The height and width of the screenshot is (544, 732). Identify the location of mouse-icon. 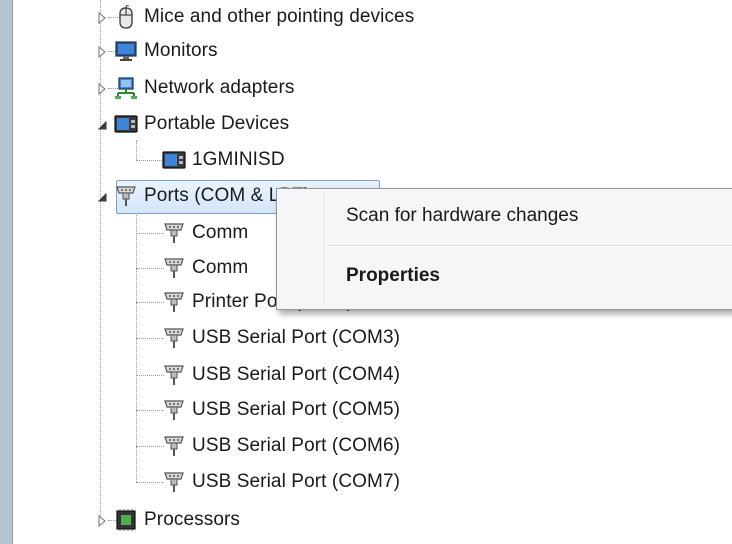
(126, 16).